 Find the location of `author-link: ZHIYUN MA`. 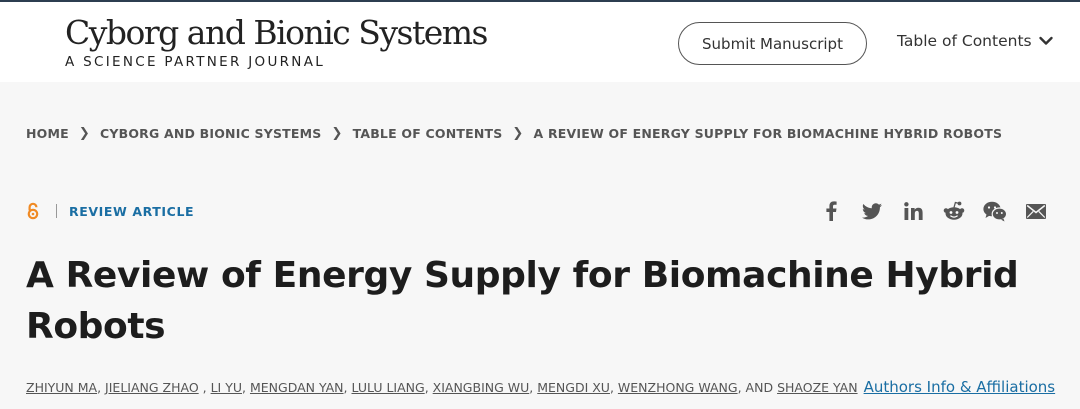

author-link: ZHIYUN MA is located at coordinates (61, 387).